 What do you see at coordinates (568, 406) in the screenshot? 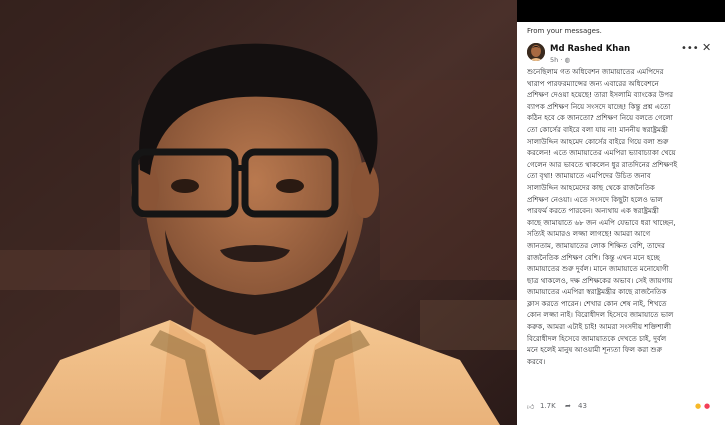
I see `share-arrow-icon: ➦` at bounding box center [568, 406].